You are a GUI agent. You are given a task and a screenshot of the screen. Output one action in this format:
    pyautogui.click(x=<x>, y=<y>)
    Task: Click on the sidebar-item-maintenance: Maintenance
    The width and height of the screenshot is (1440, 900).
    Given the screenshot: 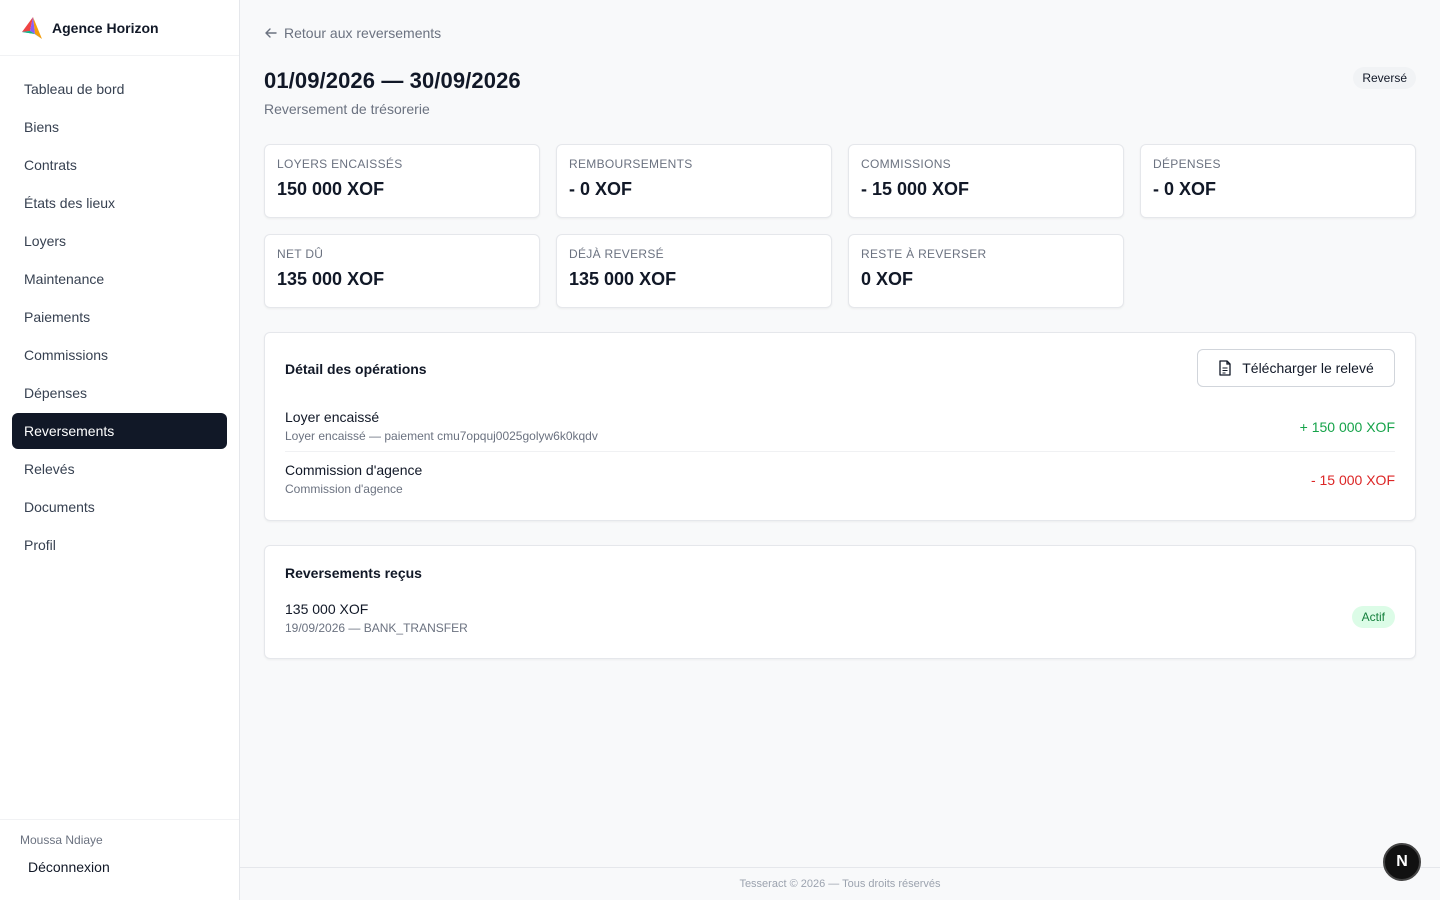 What is the action you would take?
    pyautogui.click(x=119, y=279)
    